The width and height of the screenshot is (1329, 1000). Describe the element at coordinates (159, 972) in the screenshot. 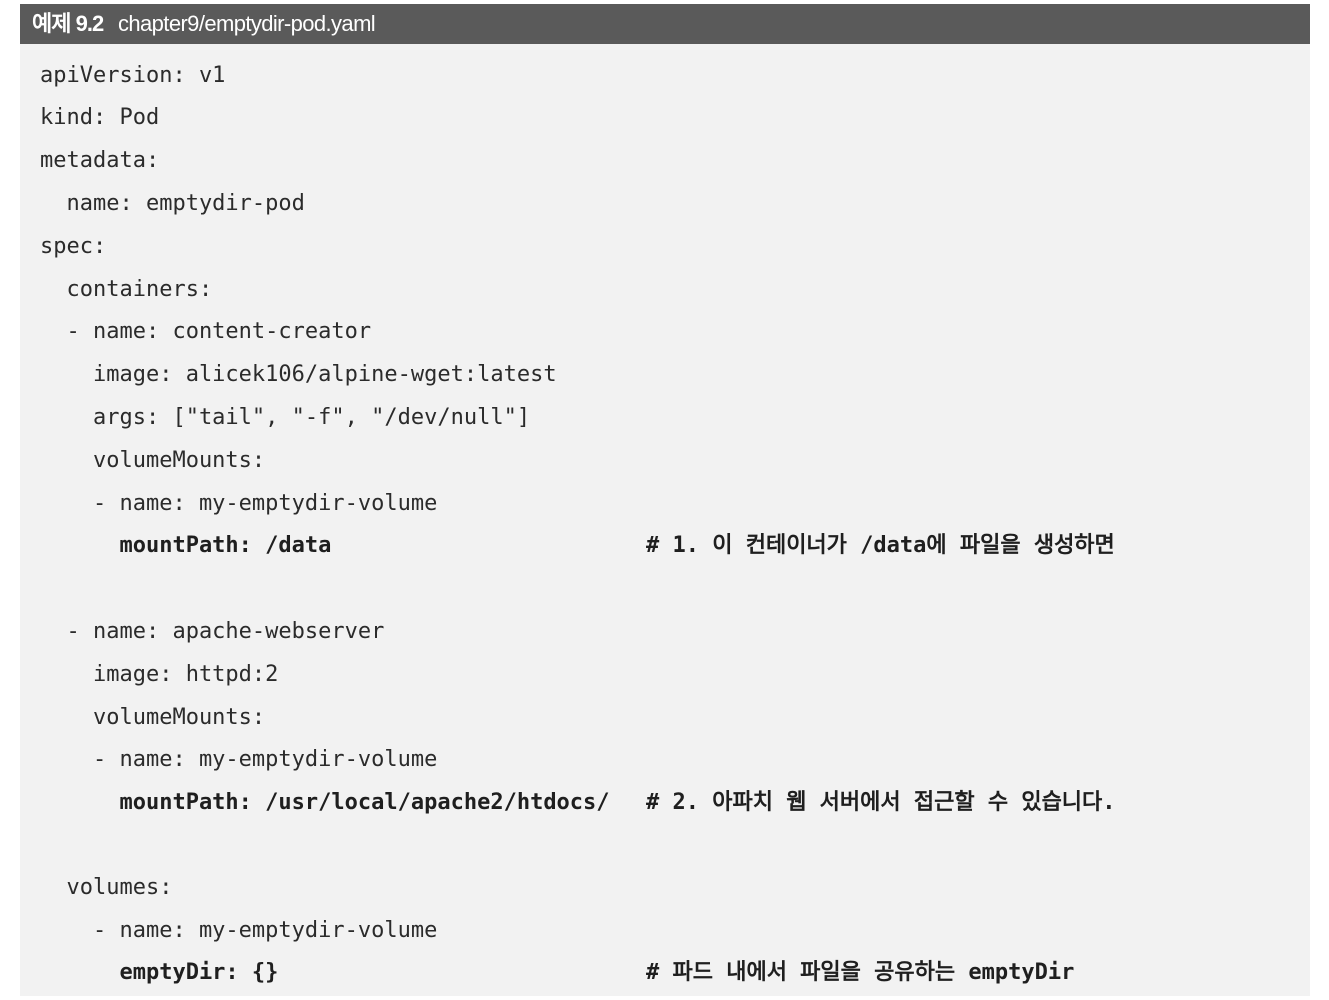

I see `code-line-highlight: emptyDir: {}` at that location.